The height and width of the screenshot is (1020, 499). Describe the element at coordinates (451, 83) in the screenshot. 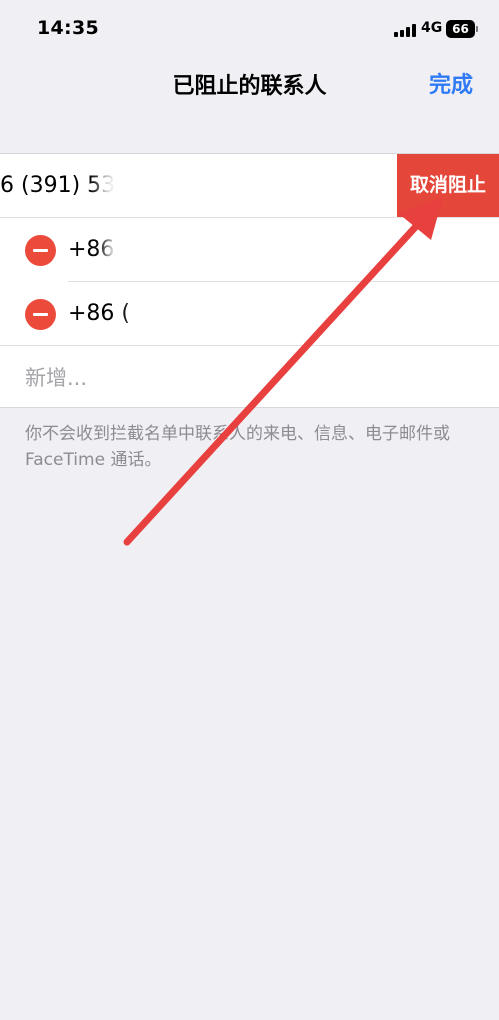

I see `done-button: 完成` at that location.